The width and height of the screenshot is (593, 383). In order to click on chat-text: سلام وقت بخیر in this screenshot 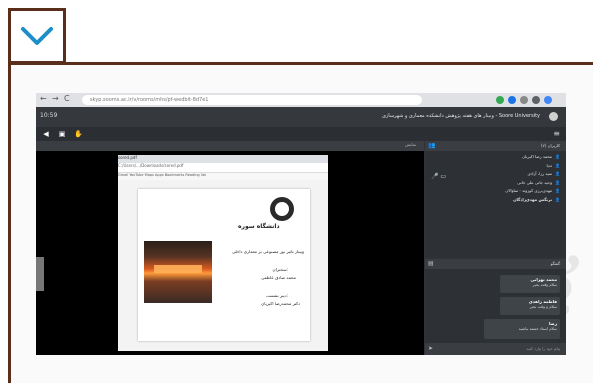, I will do `click(544, 284)`.